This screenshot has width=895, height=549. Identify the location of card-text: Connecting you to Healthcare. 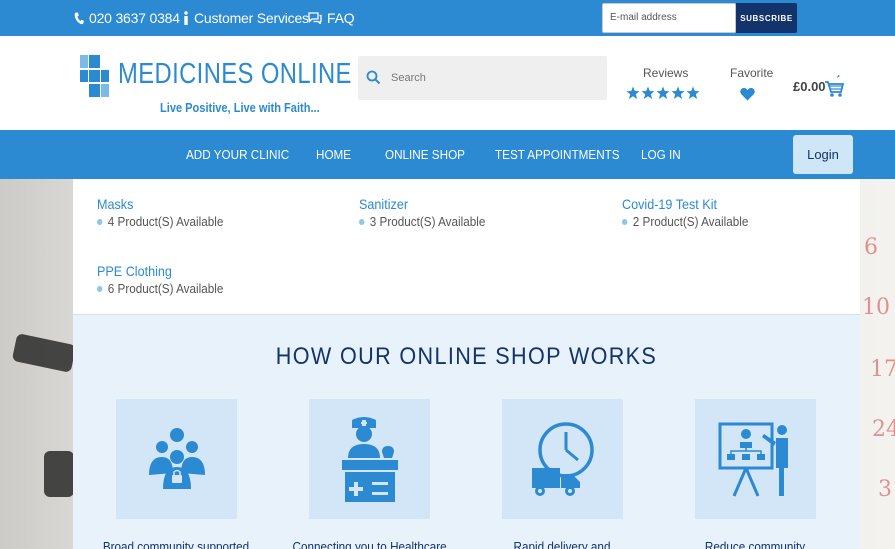
(369, 544).